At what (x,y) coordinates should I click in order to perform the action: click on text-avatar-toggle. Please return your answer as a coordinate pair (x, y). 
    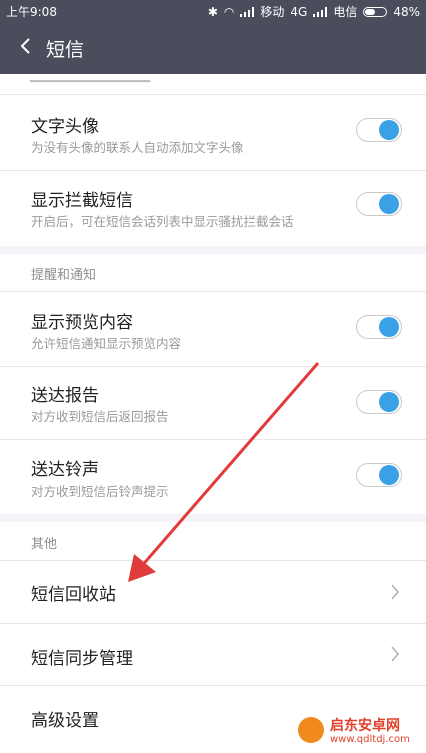
    Looking at the image, I should click on (379, 130).